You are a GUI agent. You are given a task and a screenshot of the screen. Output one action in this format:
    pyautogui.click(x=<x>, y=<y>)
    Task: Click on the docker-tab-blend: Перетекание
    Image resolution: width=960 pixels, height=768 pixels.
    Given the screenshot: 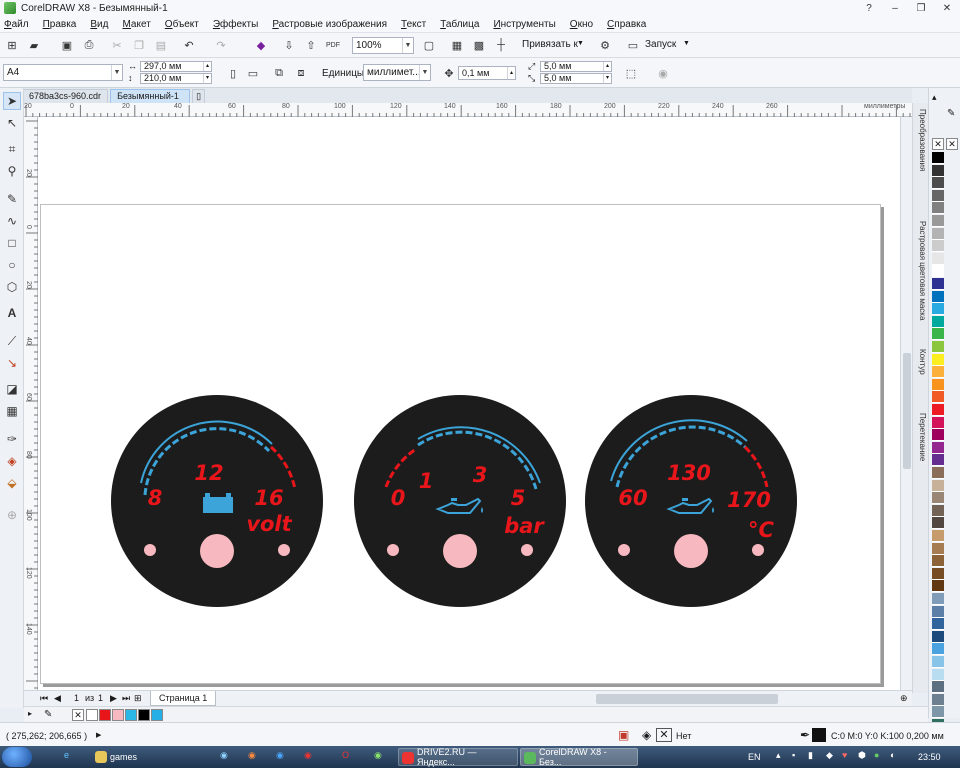 What is the action you would take?
    pyautogui.click(x=921, y=437)
    